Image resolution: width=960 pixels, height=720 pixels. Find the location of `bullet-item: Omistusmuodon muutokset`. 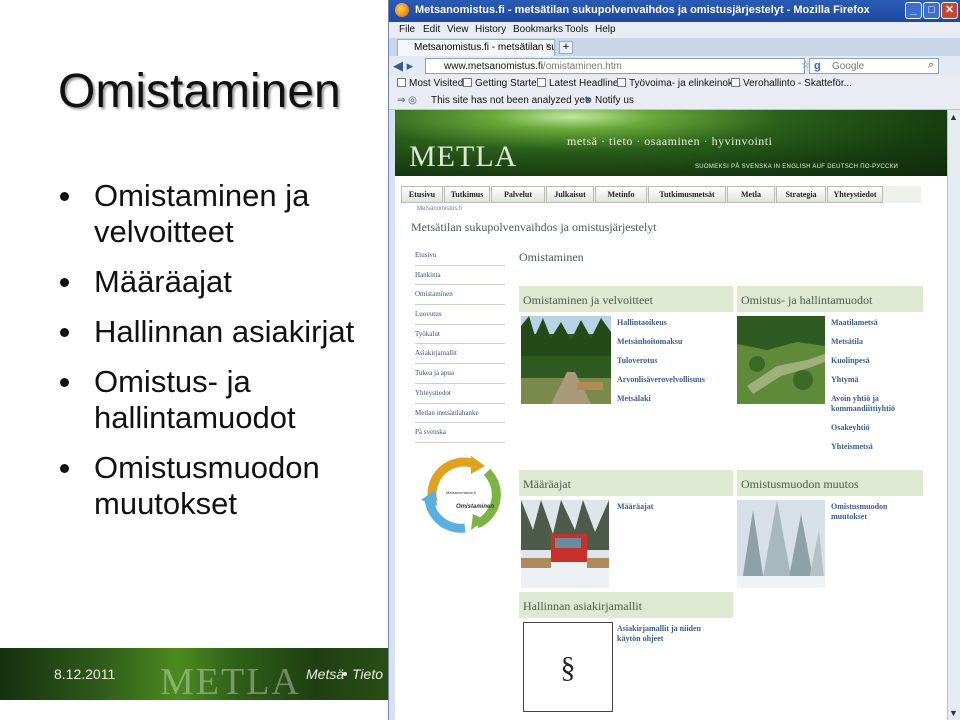

bullet-item: Omistusmuodon muutokset is located at coordinates (220, 486).